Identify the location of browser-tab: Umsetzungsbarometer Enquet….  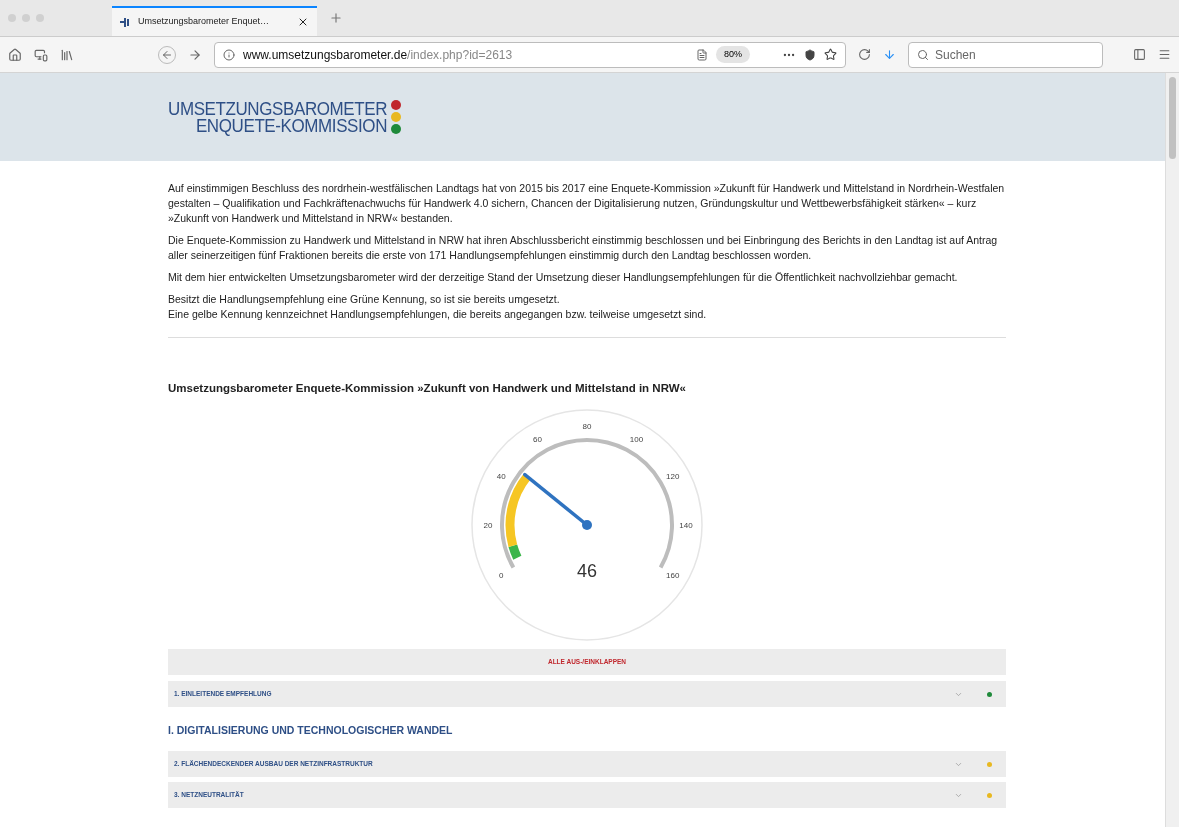
(214, 21).